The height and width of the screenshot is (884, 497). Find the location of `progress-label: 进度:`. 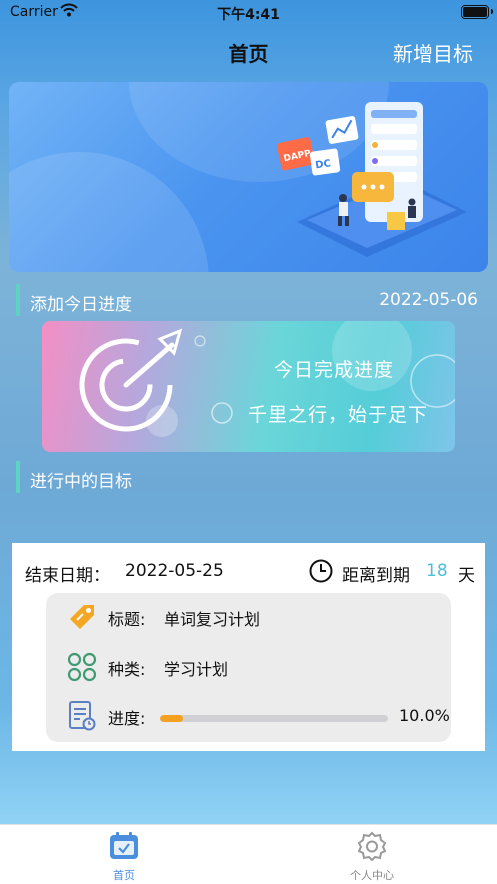

progress-label: 进度: is located at coordinates (127, 718).